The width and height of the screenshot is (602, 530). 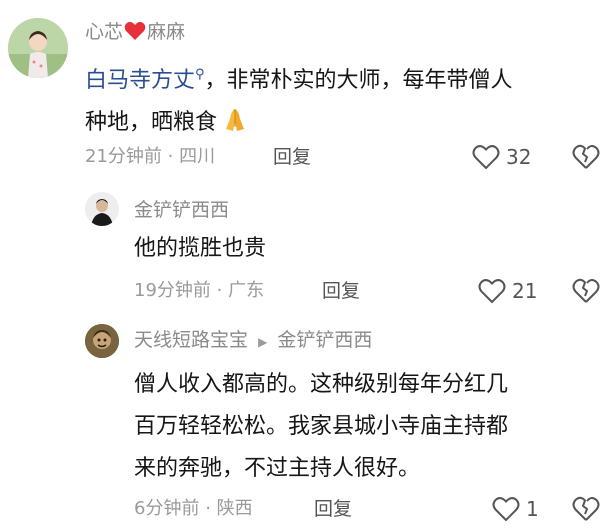 I want to click on comment-text-line-1: 僧人收入都高的。这种级别每年分红几, so click(x=321, y=384).